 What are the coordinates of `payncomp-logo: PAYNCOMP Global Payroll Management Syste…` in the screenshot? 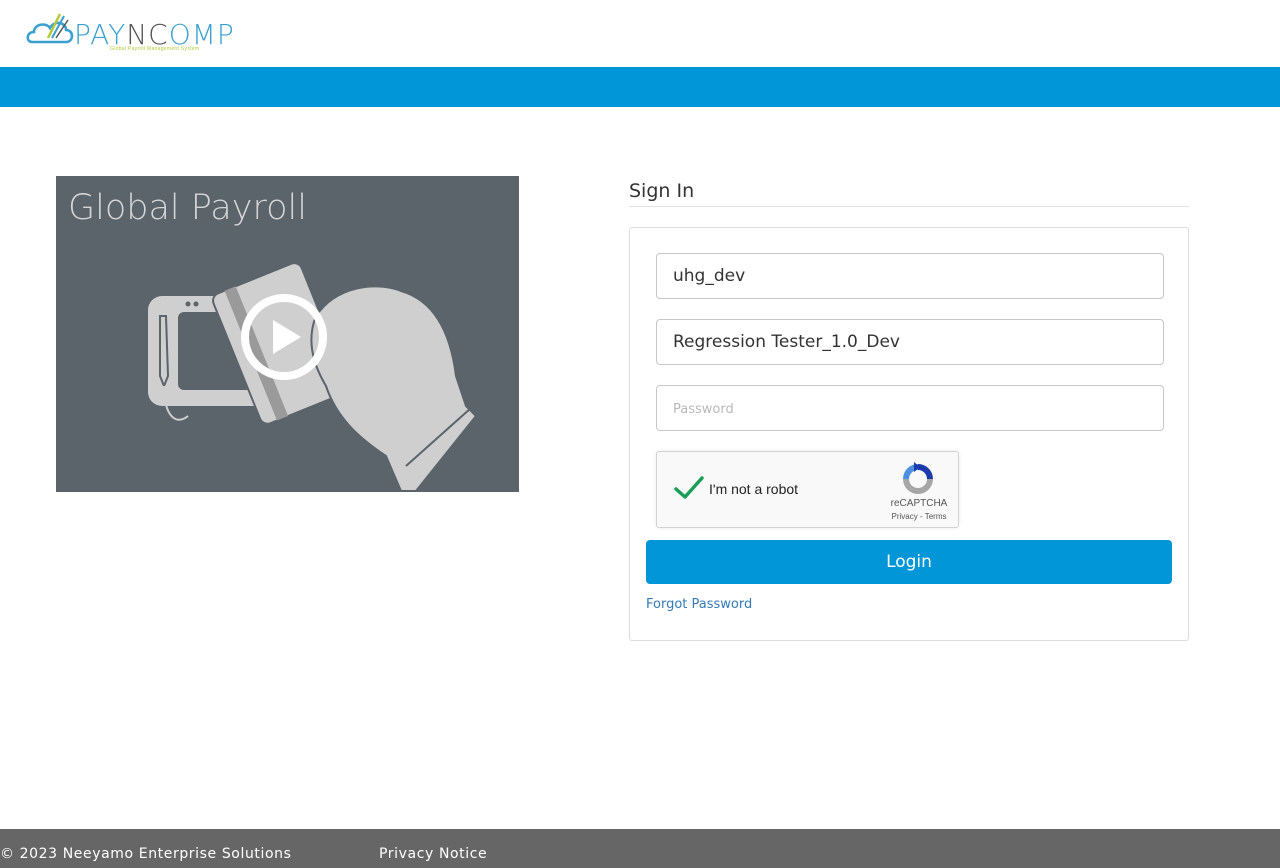 It's located at (141, 33).